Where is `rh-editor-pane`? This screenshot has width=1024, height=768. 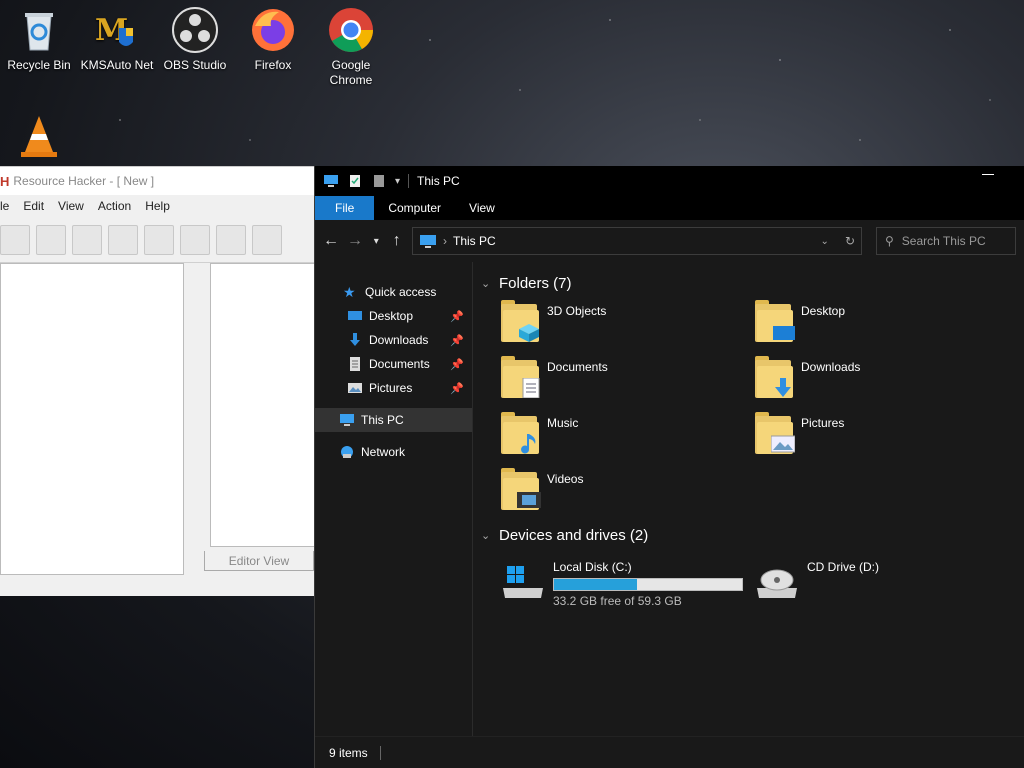
rh-editor-pane is located at coordinates (264, 405).